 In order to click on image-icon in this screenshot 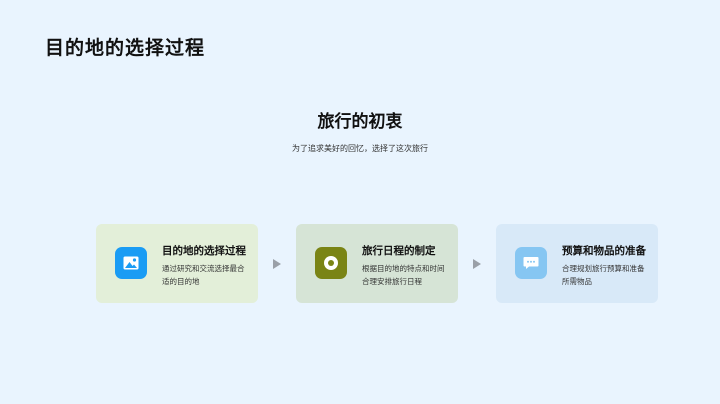, I will do `click(131, 263)`.